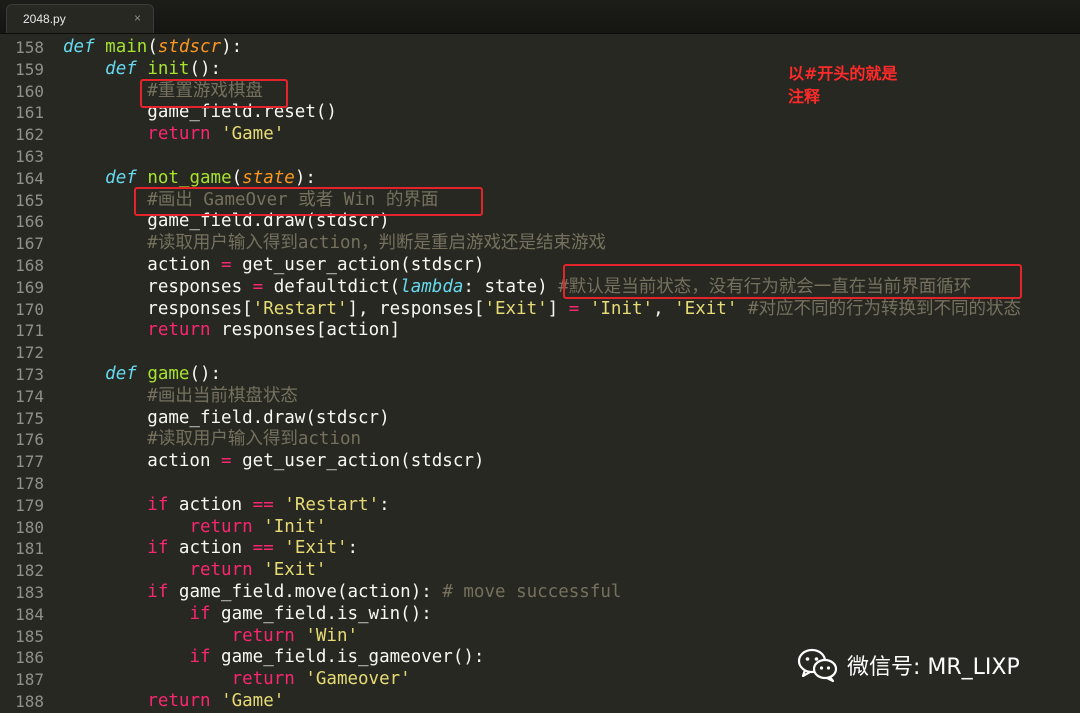 This screenshot has height=713, width=1080. I want to click on code-token: #读取用户输入得到action，判断是重启游戏还是结束游戏, so click(377, 243).